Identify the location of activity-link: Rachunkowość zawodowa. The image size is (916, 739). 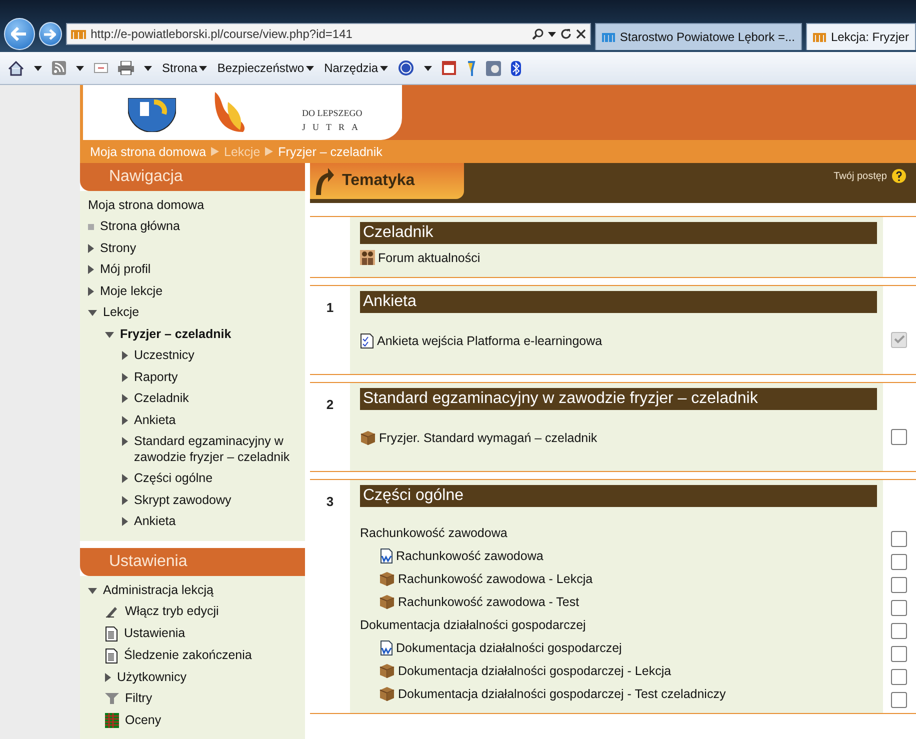
(470, 555).